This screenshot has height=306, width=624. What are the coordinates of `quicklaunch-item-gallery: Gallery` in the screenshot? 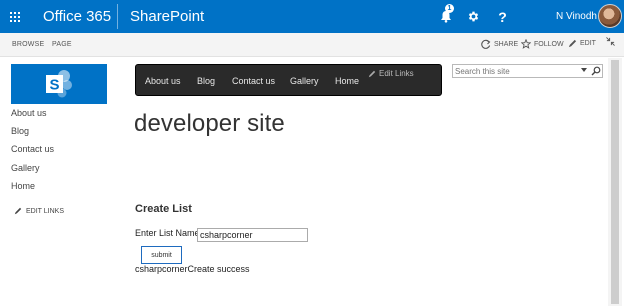 It's located at (25, 168).